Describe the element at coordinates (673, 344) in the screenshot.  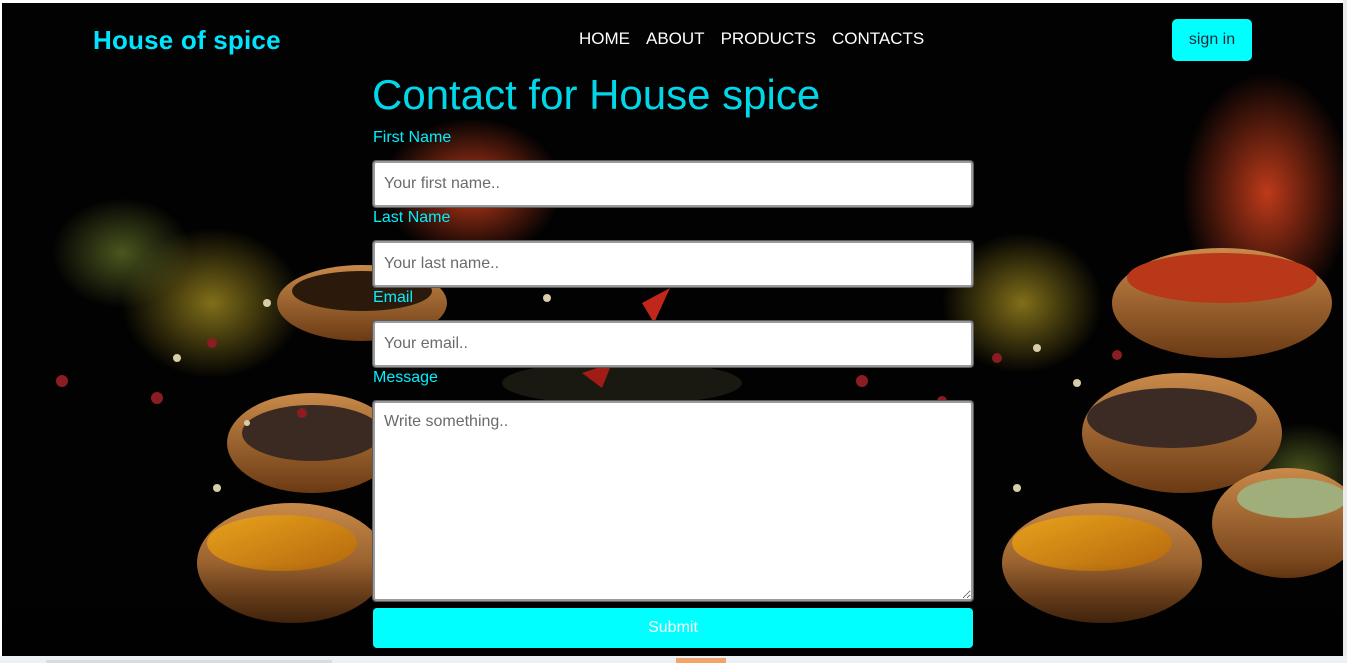
I see `email-input` at that location.